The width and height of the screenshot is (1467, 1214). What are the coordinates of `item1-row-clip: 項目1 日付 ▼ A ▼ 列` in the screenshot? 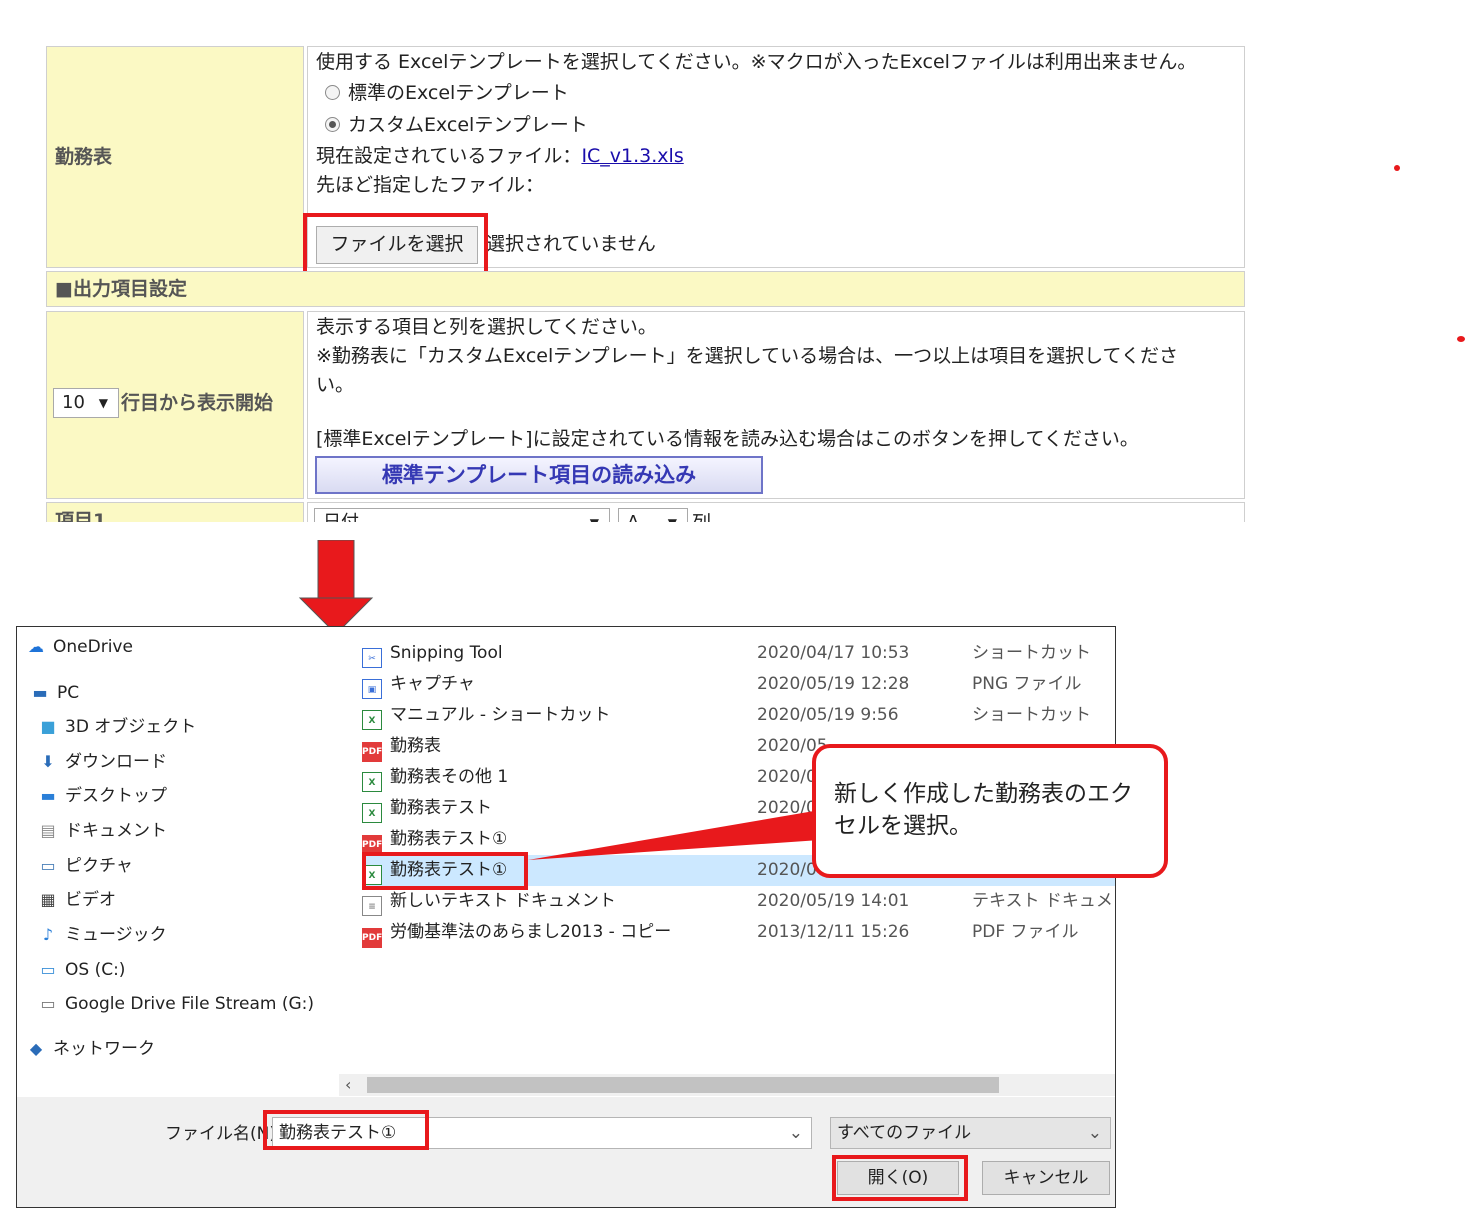 It's located at (645, 512).